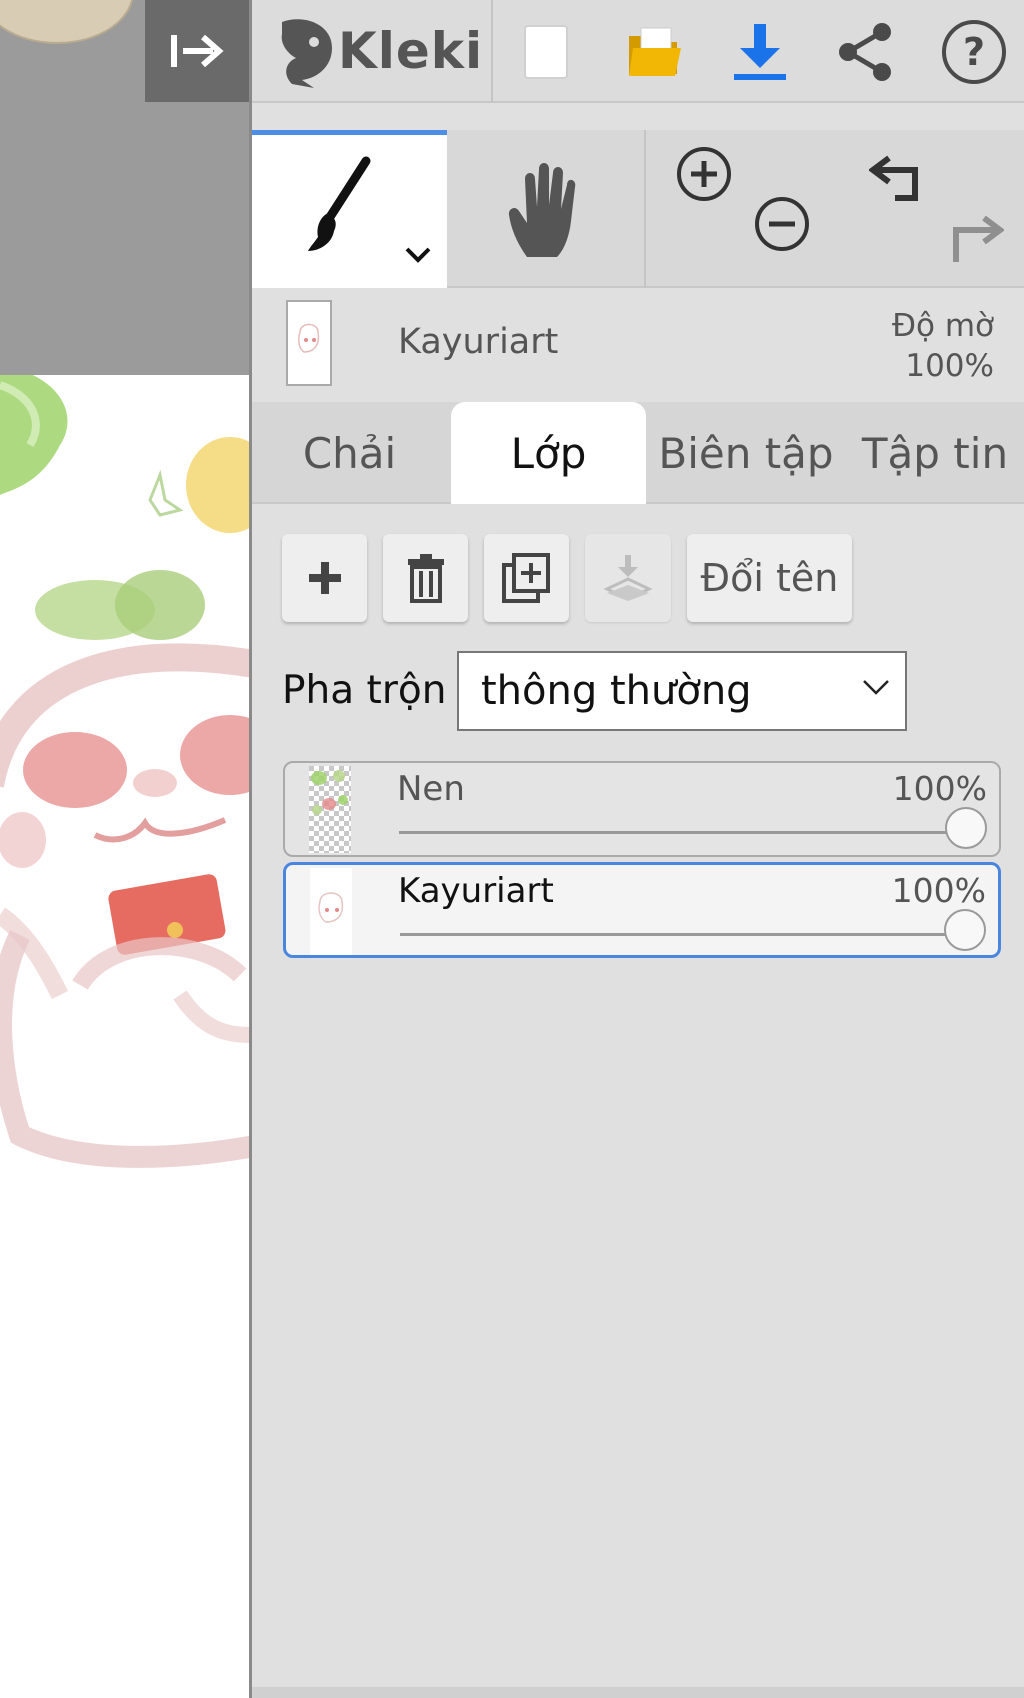  I want to click on download-button, so click(760, 52).